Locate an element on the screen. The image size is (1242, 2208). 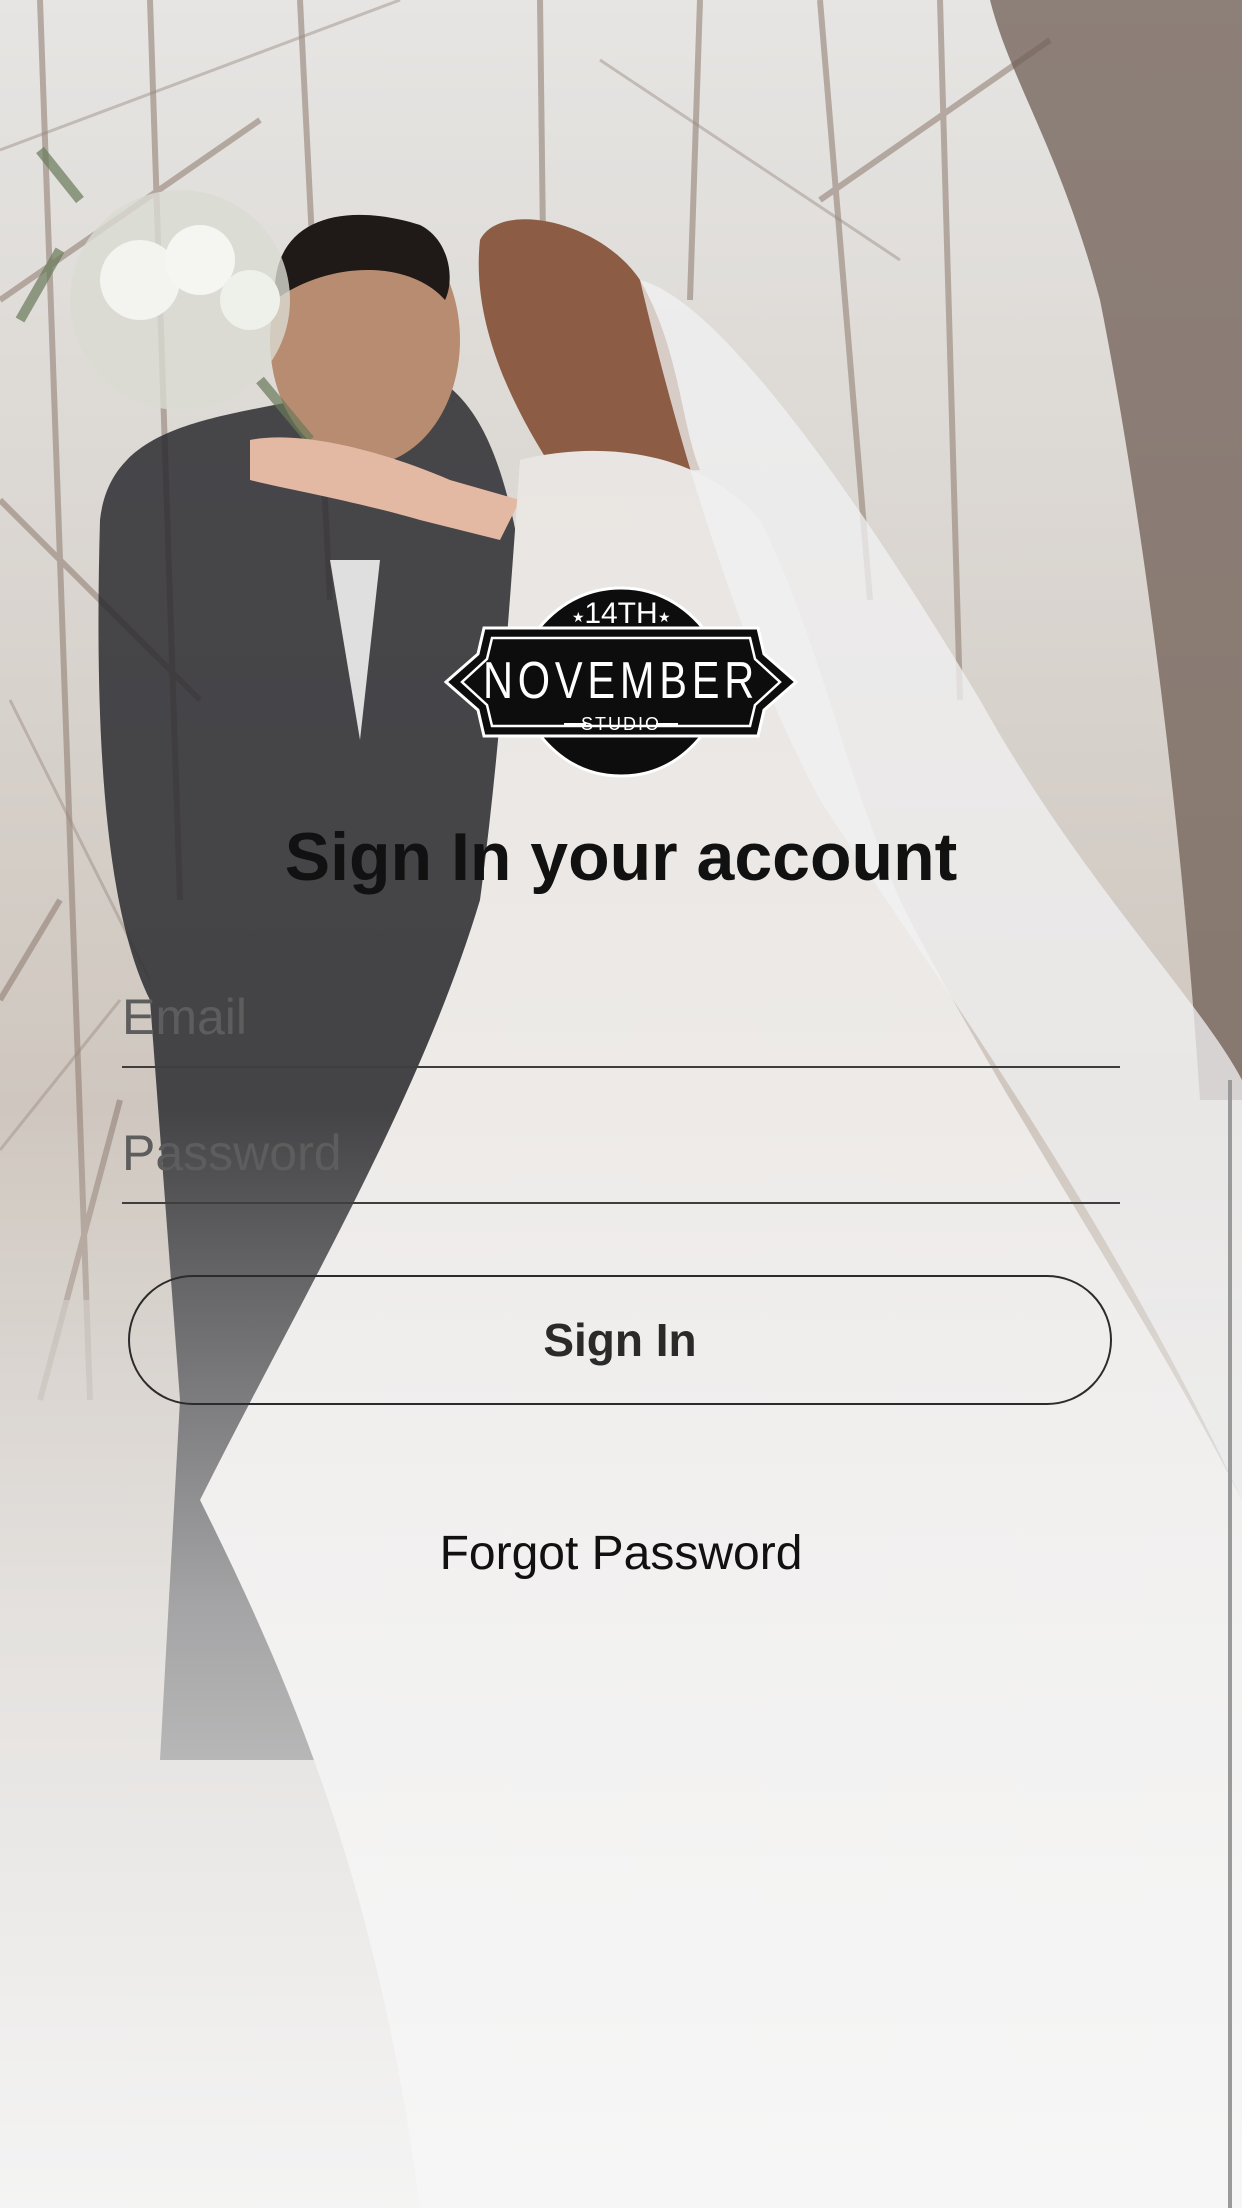
password-input is located at coordinates (621, 1153).